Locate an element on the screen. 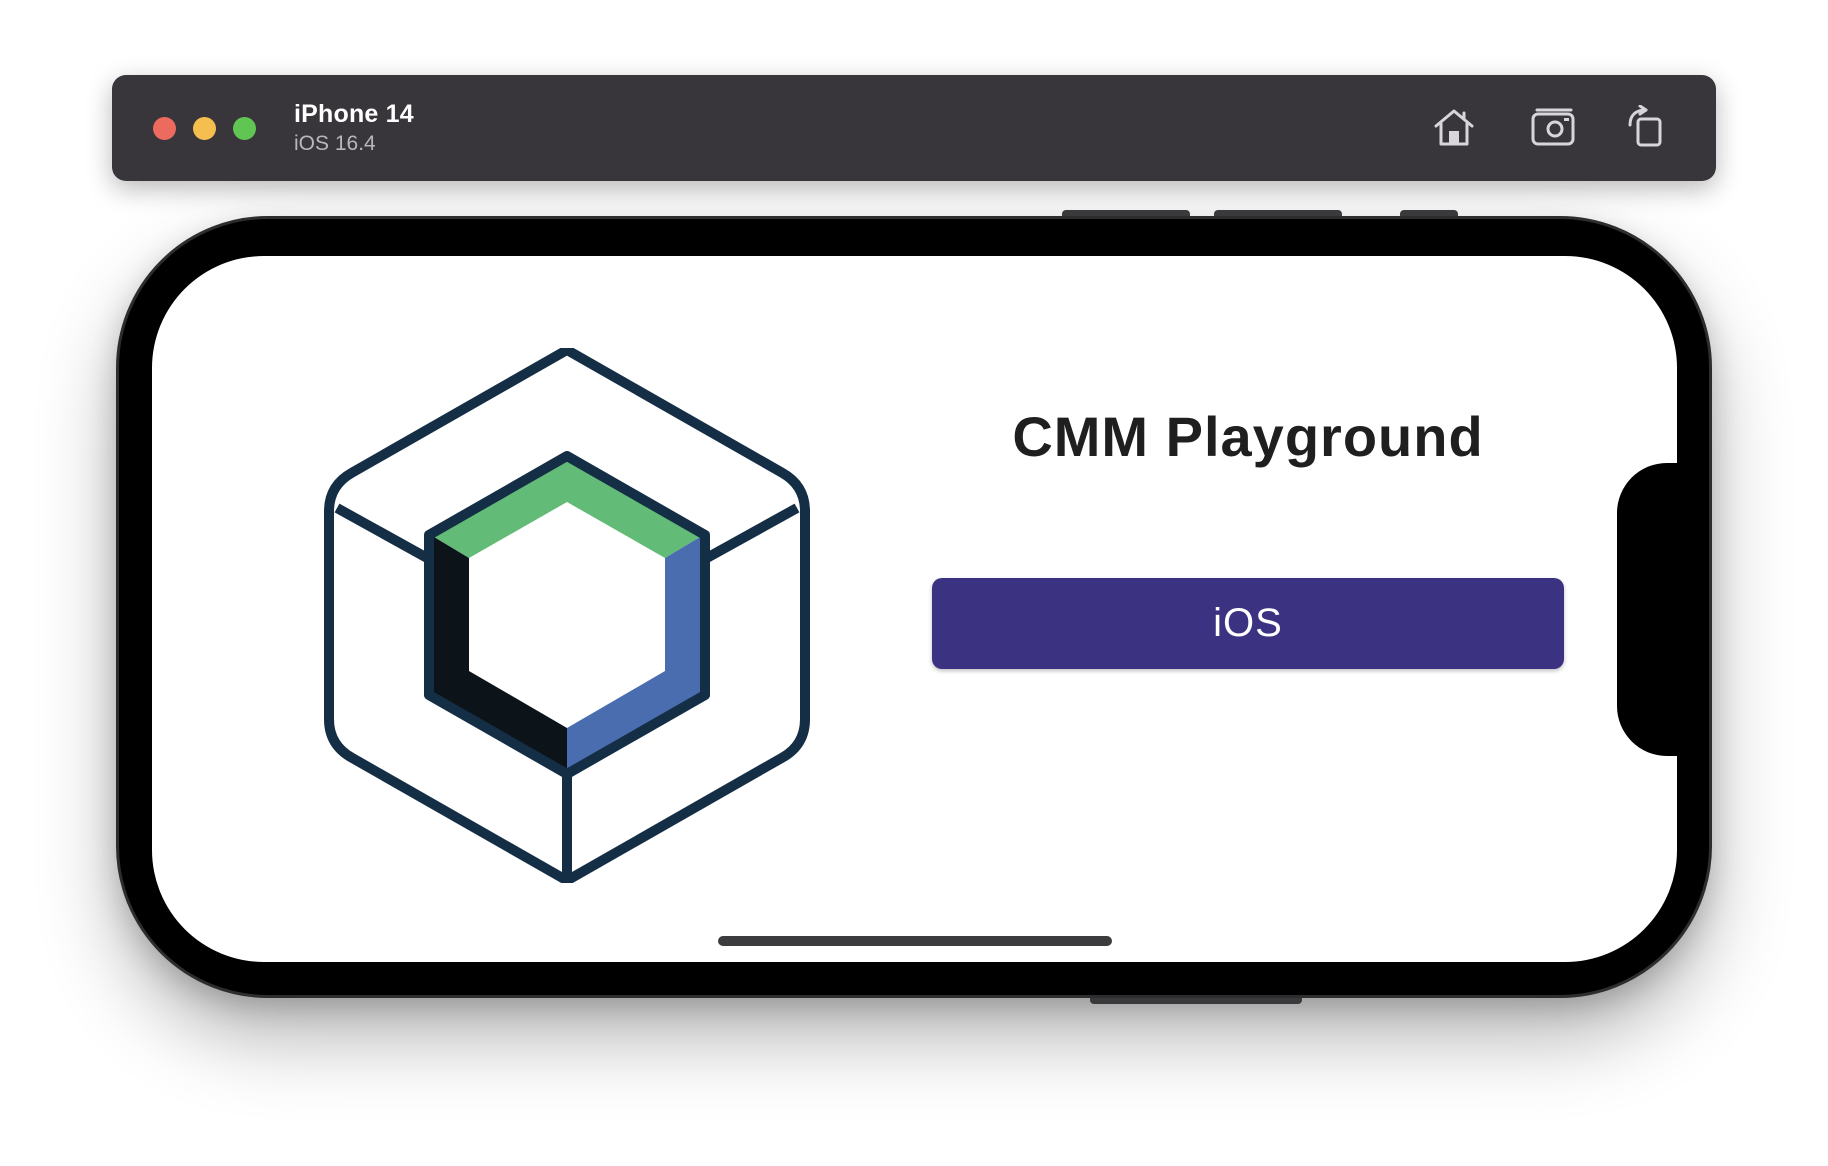 Image resolution: width=1828 pixels, height=1166 pixels. screenshot-icon is located at coordinates (1553, 127).